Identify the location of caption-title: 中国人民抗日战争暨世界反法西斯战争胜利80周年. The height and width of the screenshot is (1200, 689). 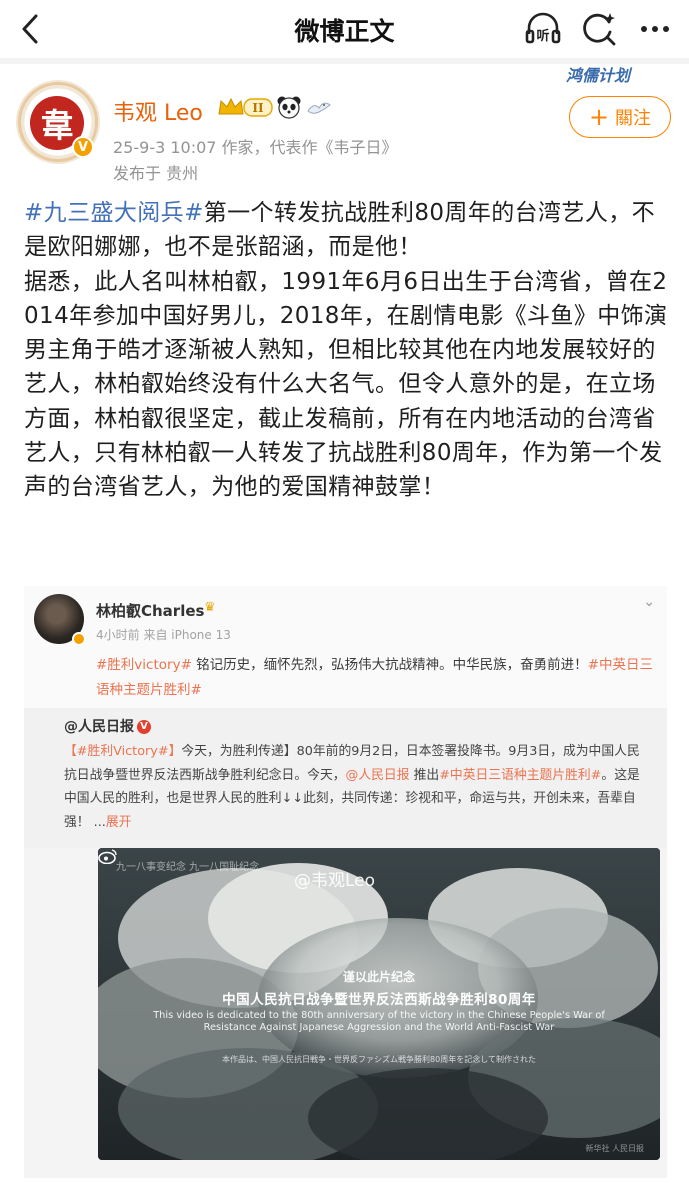
(379, 1000).